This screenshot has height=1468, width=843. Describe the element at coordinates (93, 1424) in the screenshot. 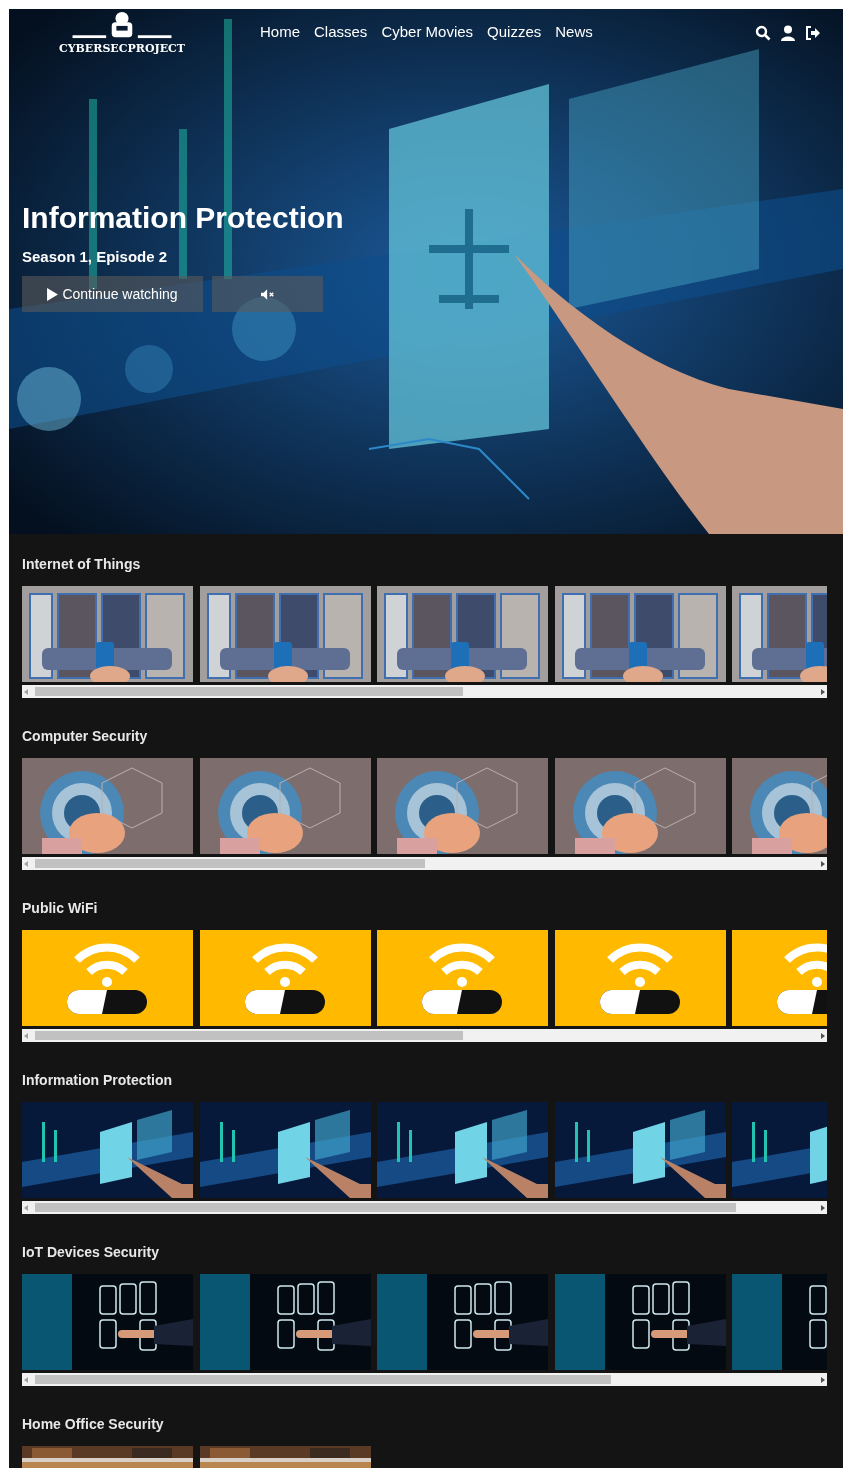

I see `category-title: Home Office Security` at that location.